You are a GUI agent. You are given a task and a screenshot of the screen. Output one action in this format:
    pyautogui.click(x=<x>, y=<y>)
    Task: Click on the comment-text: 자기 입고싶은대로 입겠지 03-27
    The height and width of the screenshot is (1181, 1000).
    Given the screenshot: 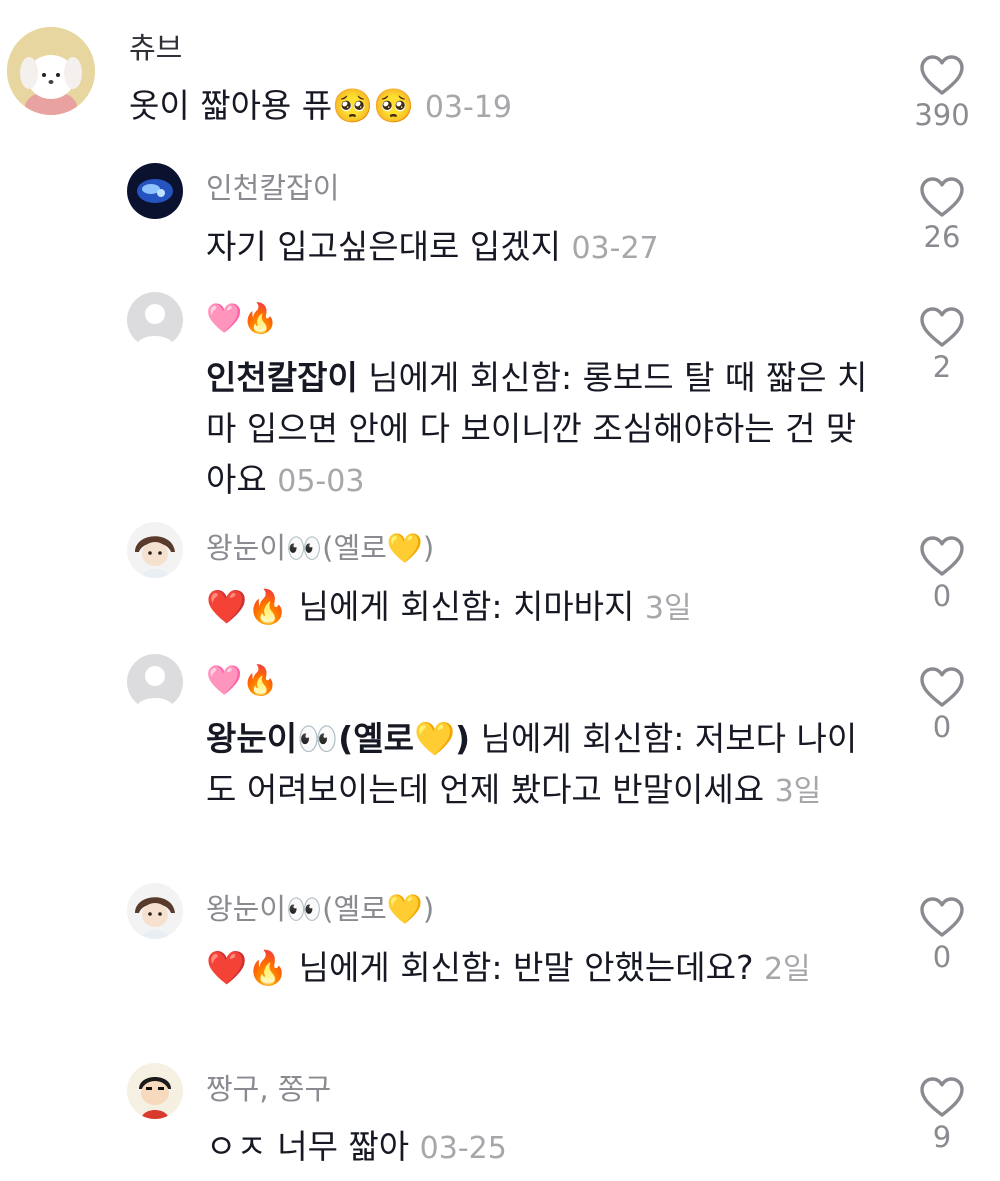 What is the action you would take?
    pyautogui.click(x=546, y=247)
    